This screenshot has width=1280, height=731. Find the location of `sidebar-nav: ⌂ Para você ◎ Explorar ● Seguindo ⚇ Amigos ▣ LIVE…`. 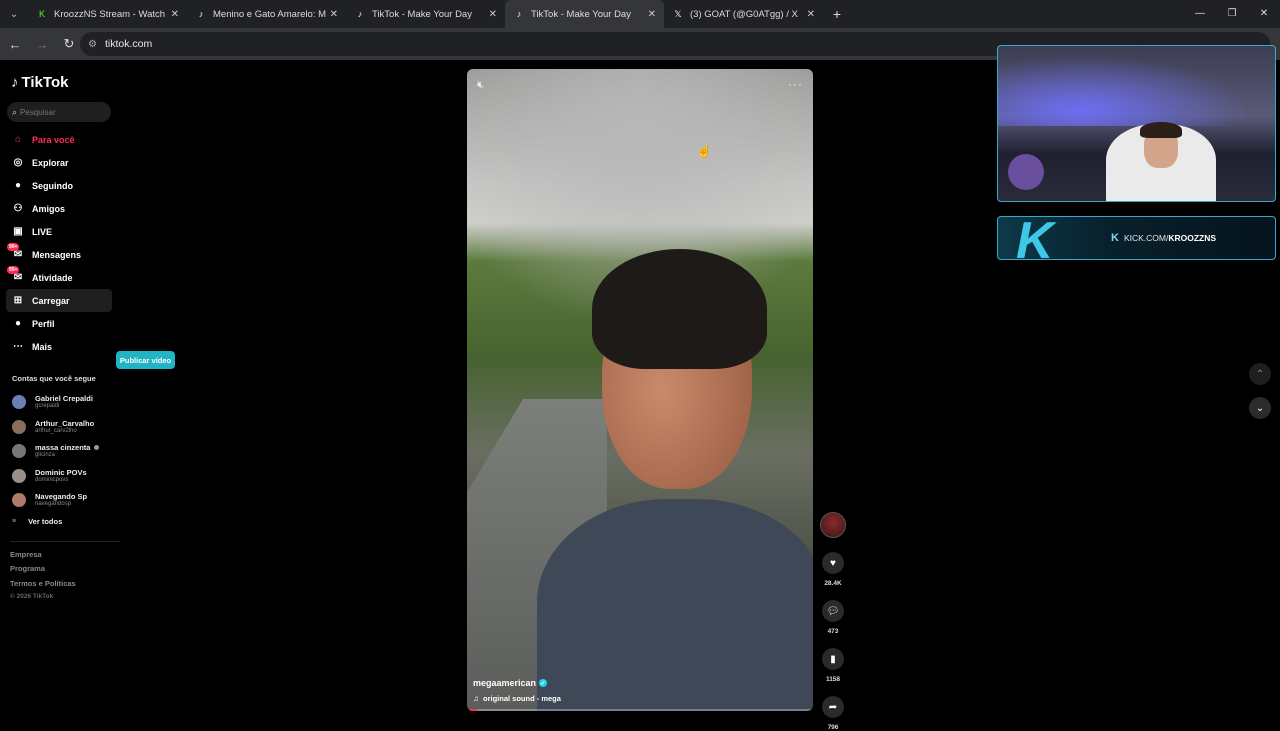

sidebar-nav: ⌂ Para você ◎ Explorar ● Seguindo ⚇ Amigos ▣ LIVE… is located at coordinates (96, 243).